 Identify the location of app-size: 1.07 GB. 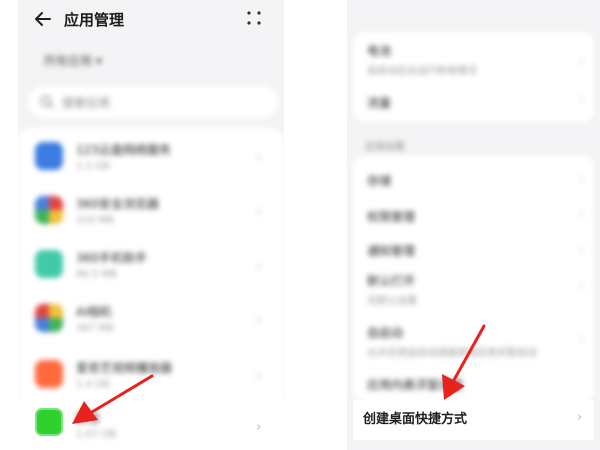
(96, 434).